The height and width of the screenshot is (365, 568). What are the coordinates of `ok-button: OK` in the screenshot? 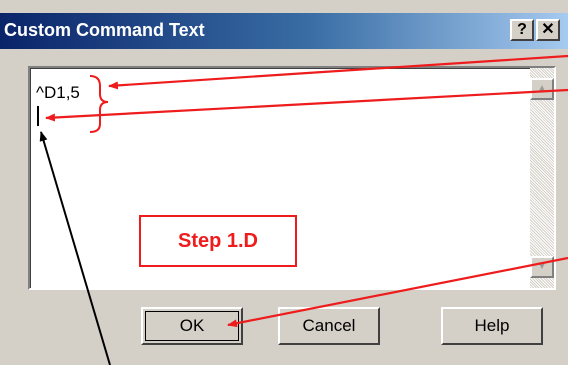 It's located at (192, 326).